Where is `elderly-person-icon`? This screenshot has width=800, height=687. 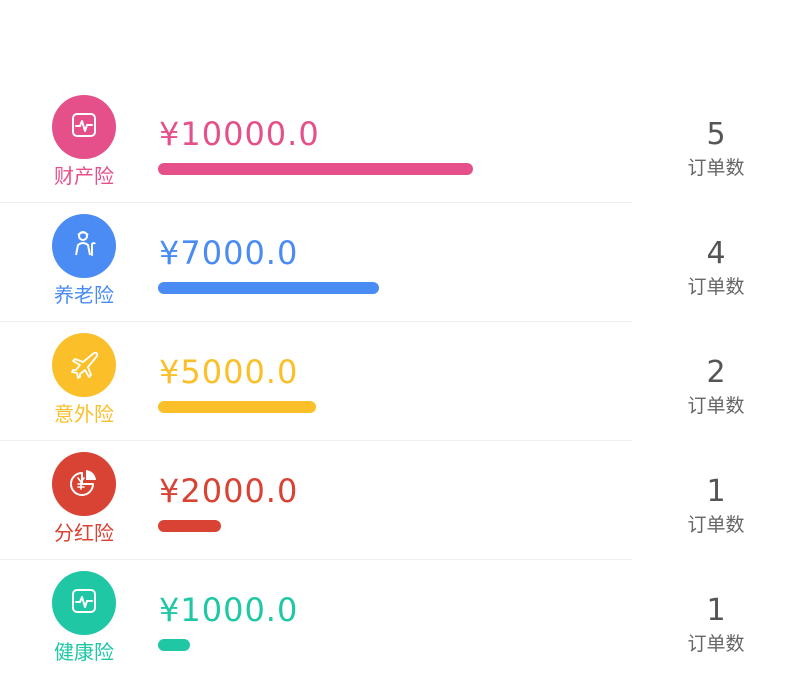
elderly-person-icon is located at coordinates (84, 246).